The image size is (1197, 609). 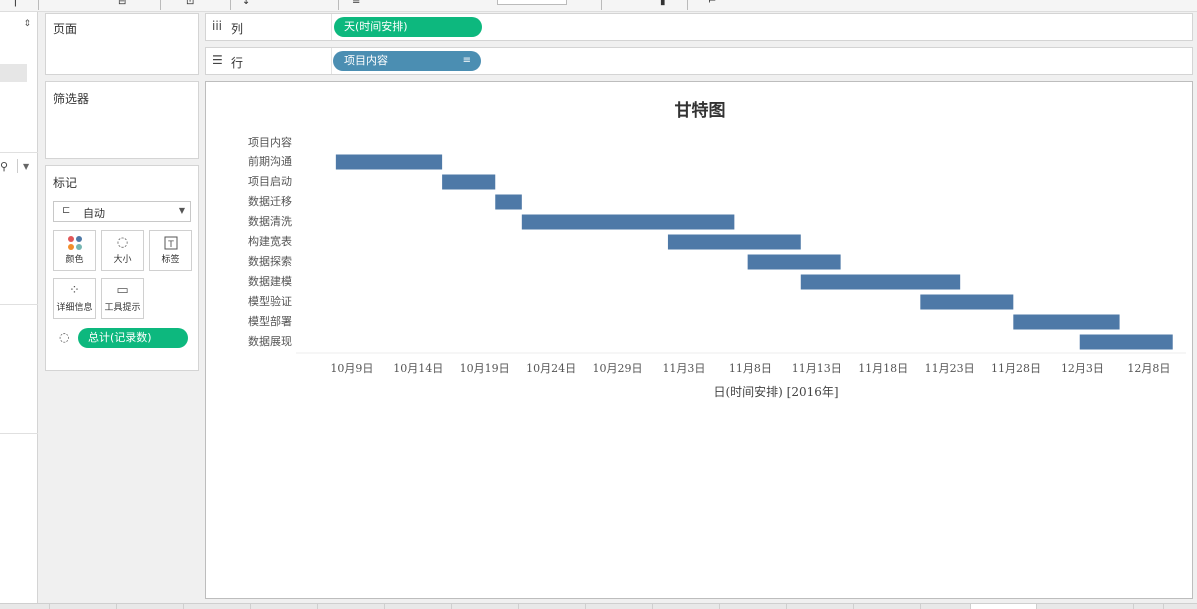 What do you see at coordinates (122, 308) in the screenshot?
I see `tooltip-button-label: 工具提示` at bounding box center [122, 308].